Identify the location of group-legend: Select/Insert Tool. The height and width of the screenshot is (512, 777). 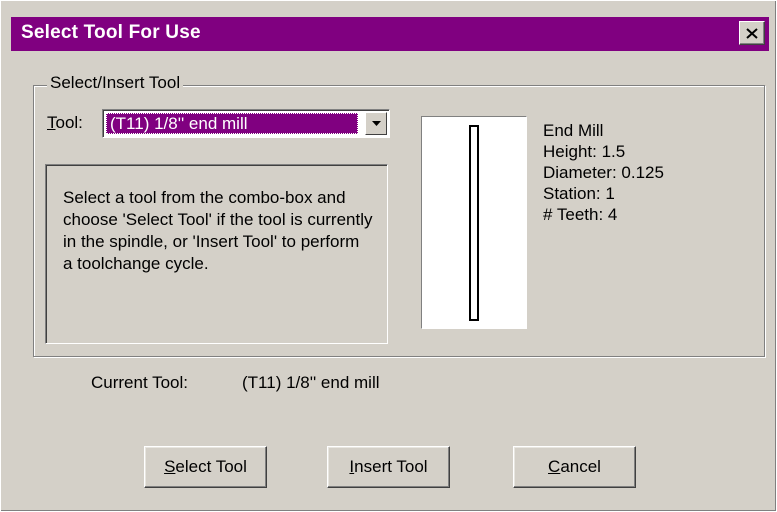
(115, 83).